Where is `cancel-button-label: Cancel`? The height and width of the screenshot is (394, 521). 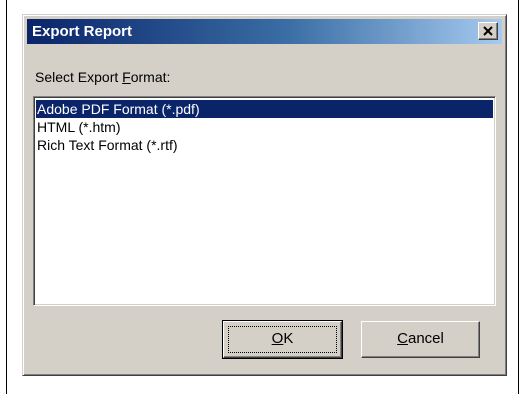
cancel-button-label: Cancel is located at coordinates (420, 338).